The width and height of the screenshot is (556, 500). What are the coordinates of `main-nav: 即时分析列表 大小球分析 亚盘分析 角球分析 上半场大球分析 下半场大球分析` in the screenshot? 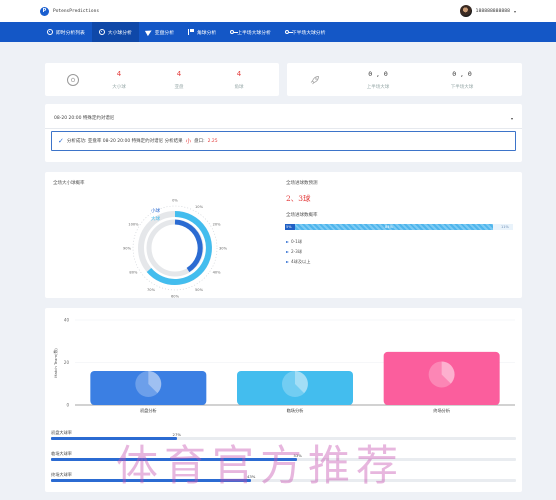 It's located at (278, 32).